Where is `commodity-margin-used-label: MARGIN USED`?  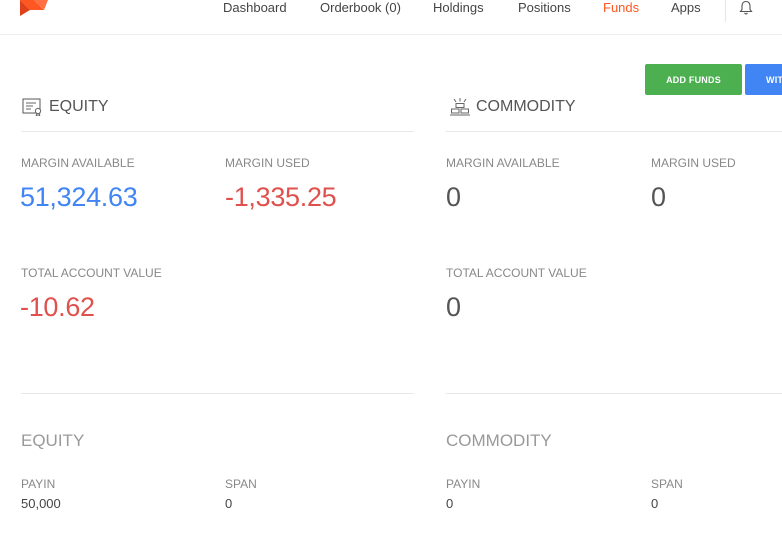 commodity-margin-used-label: MARGIN USED is located at coordinates (693, 163).